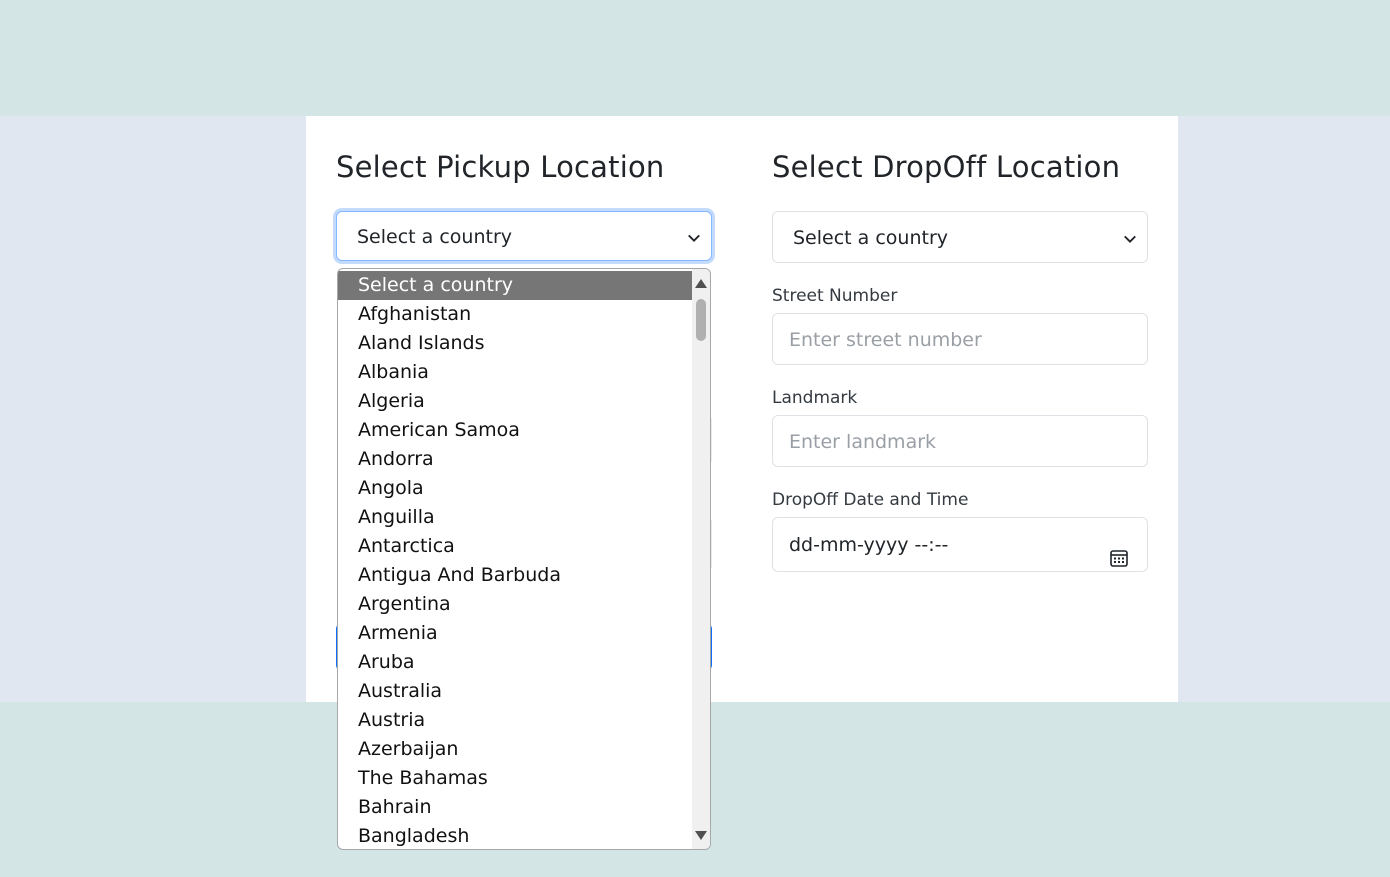  What do you see at coordinates (701, 283) in the screenshot?
I see `scroll-up-arrow-icon` at bounding box center [701, 283].